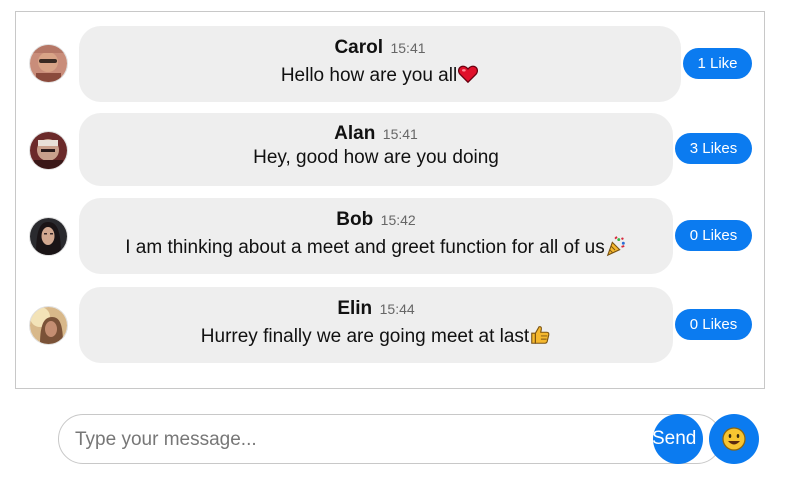 This screenshot has height=487, width=786. I want to click on message-text: Hello how are you all, so click(369, 75).